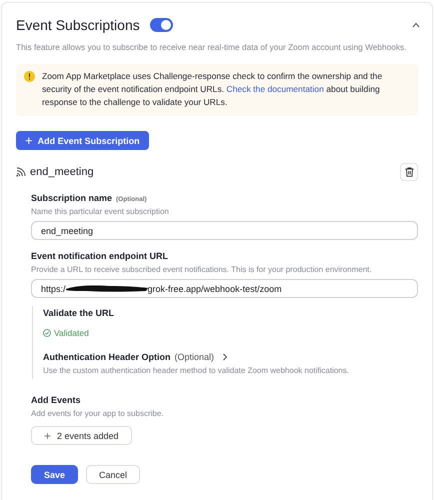 The image size is (434, 500). What do you see at coordinates (54, 474) in the screenshot?
I see `save-button: Save` at bounding box center [54, 474].